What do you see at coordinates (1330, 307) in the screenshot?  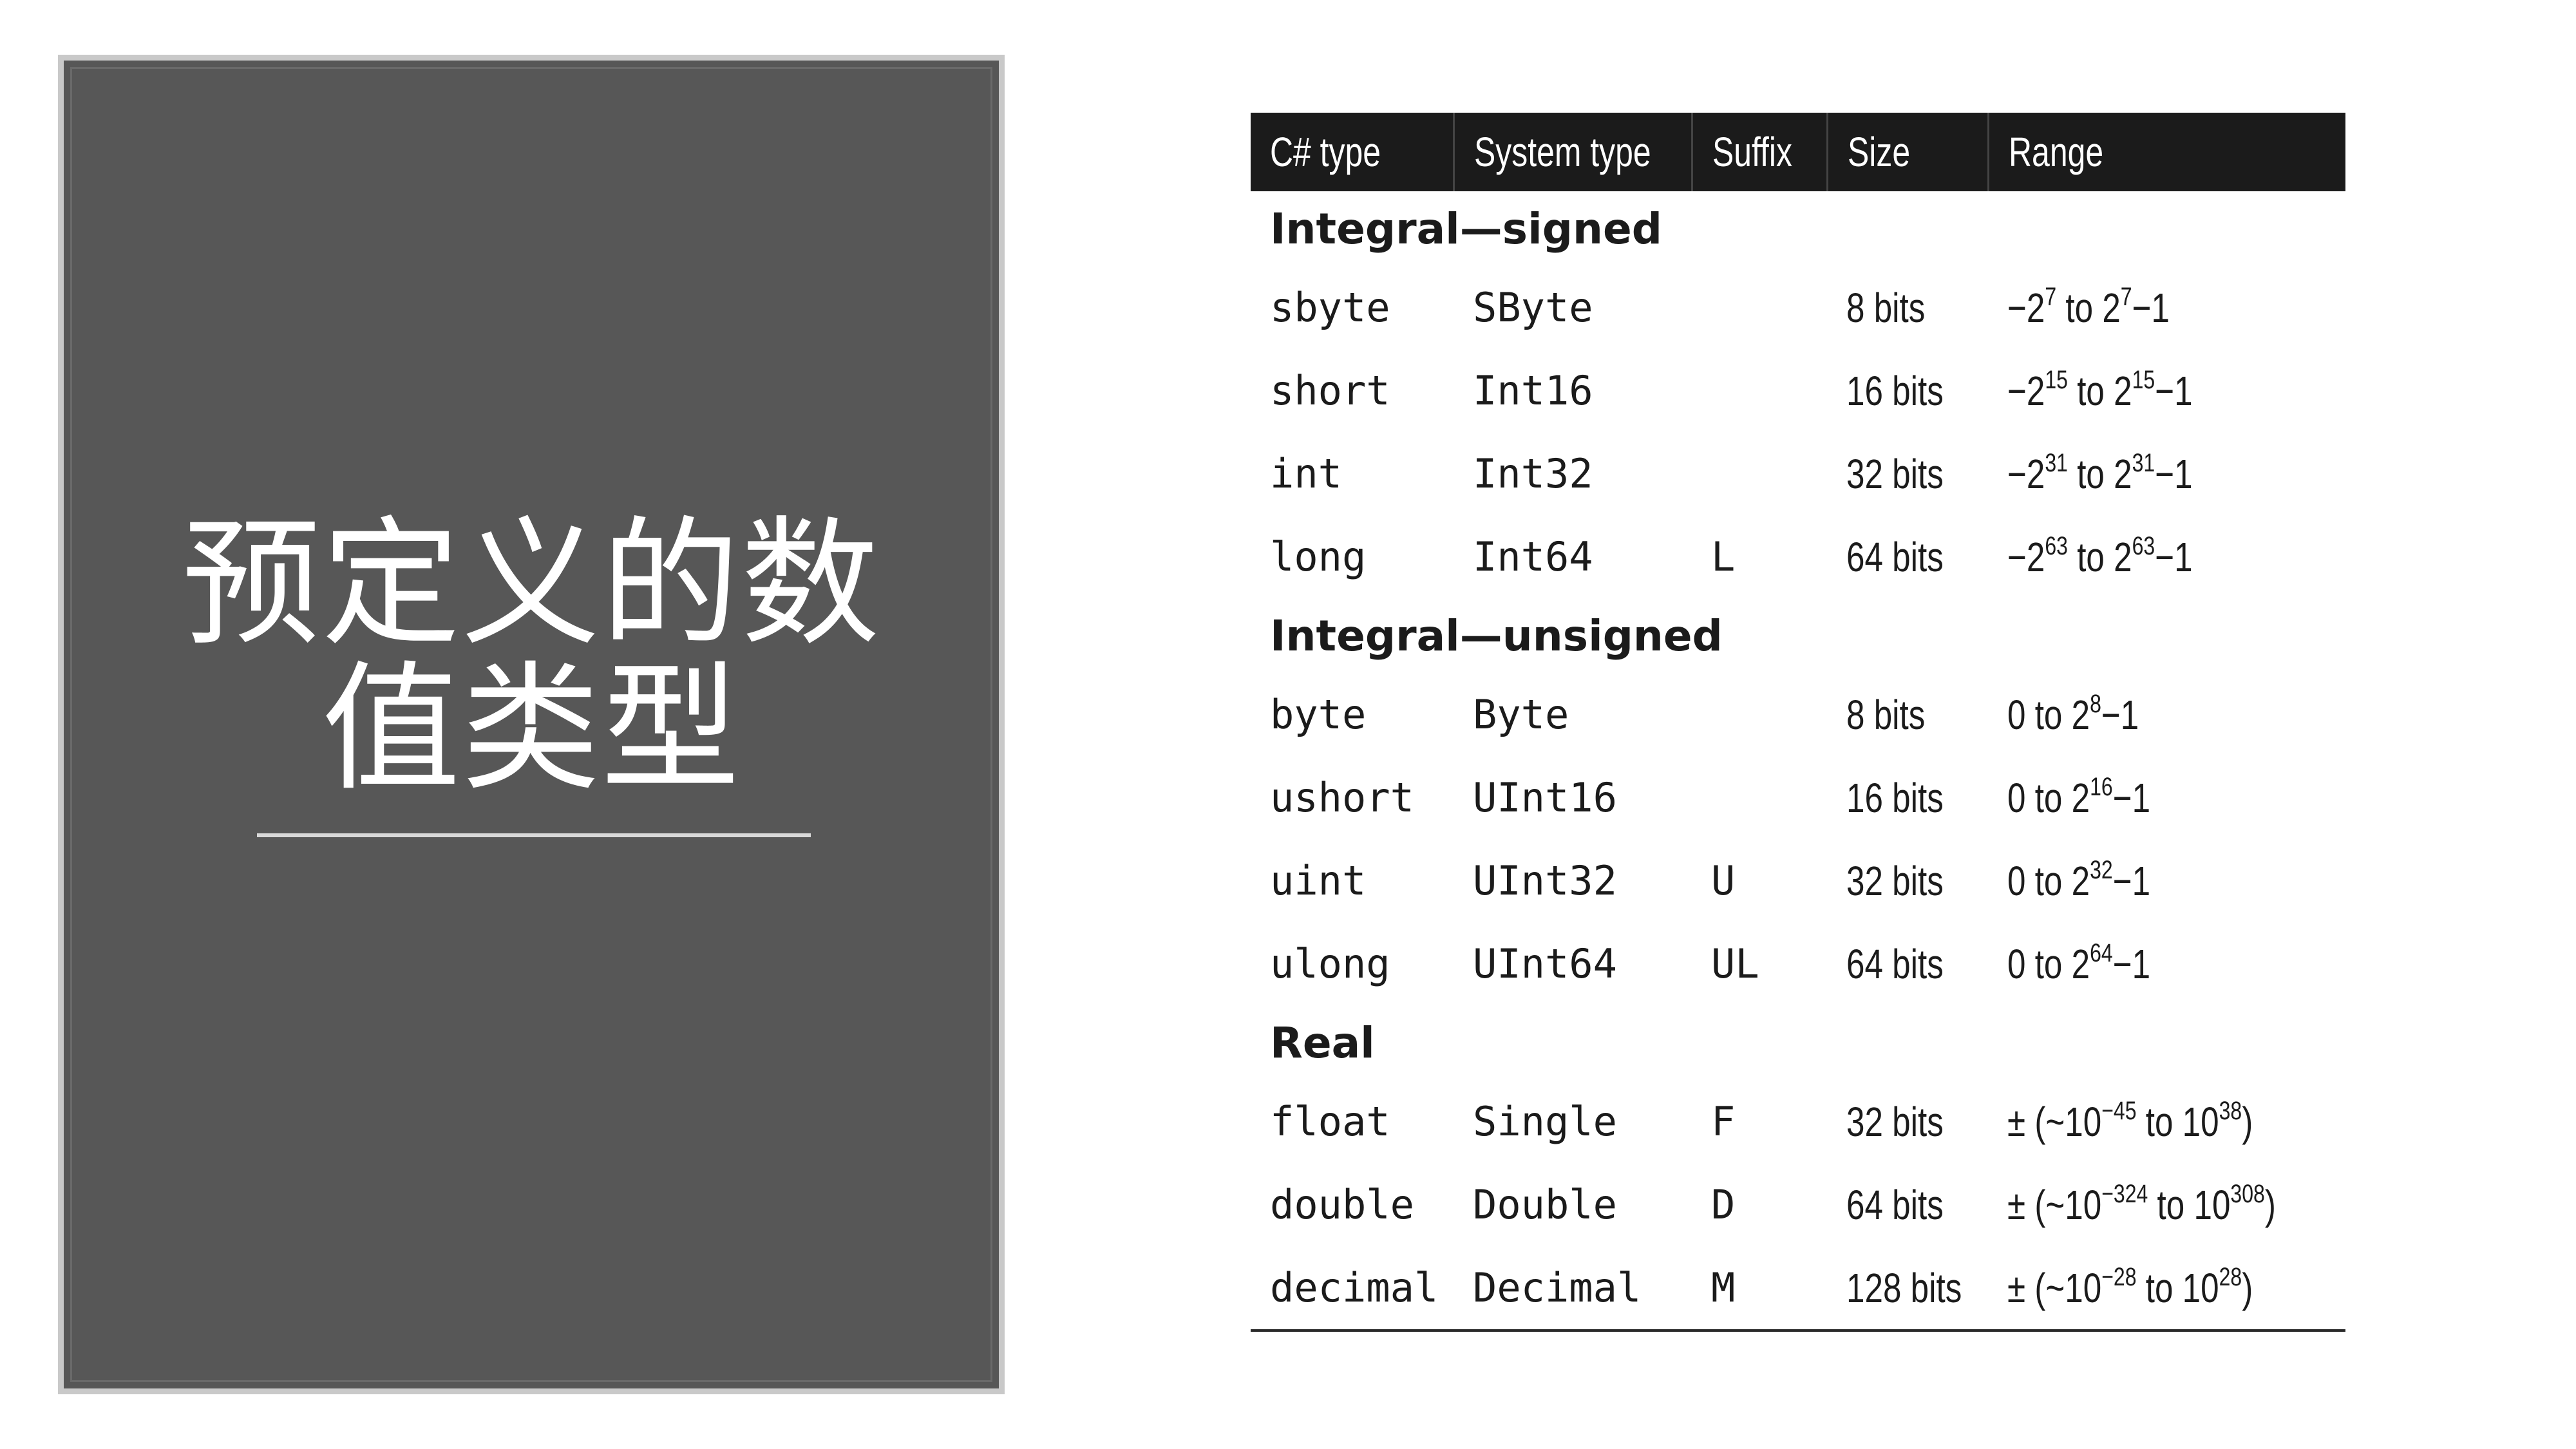 I see `cell-cs-type: sbyte` at bounding box center [1330, 307].